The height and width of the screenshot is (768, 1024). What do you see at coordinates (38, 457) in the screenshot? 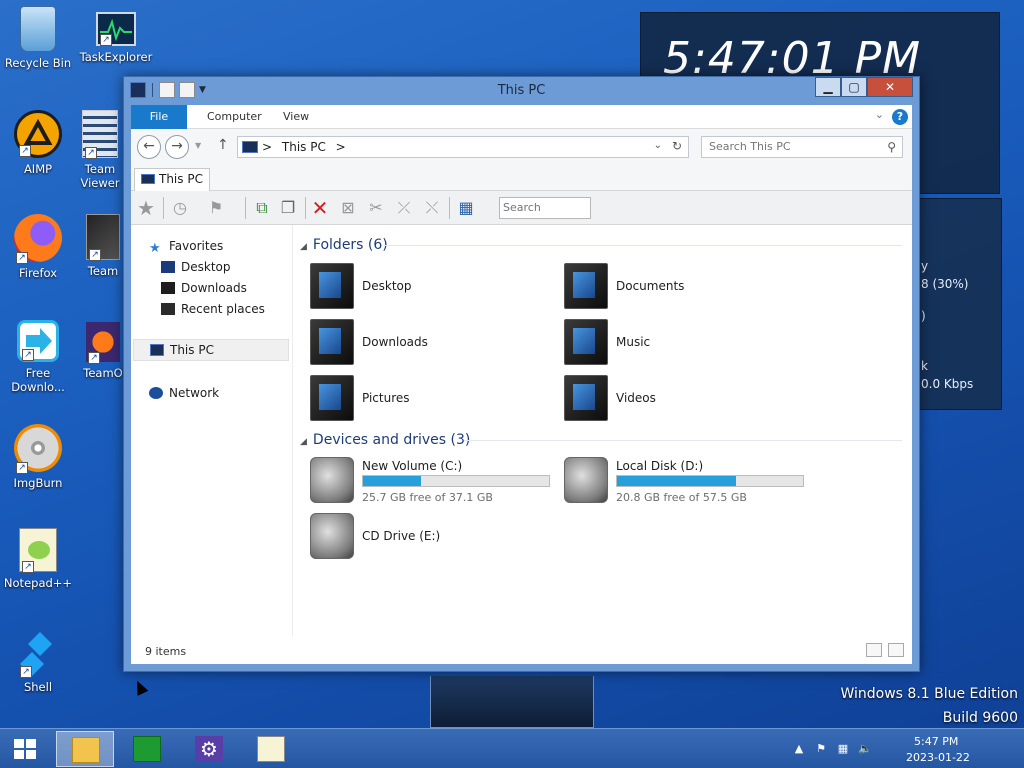
I see `desktop-icon-imgburn: ↗ ImgBurn` at bounding box center [38, 457].